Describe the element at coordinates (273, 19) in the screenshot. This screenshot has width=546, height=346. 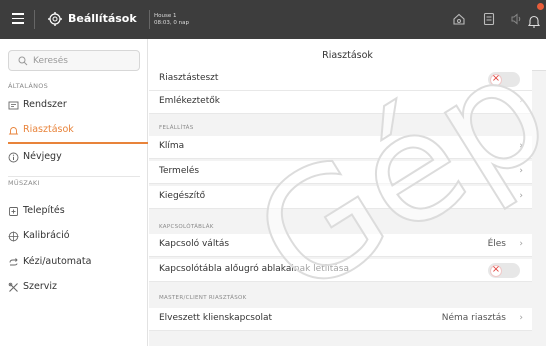
I see `top-bar: Beállítások House 1 08:03, 0 nap` at that location.